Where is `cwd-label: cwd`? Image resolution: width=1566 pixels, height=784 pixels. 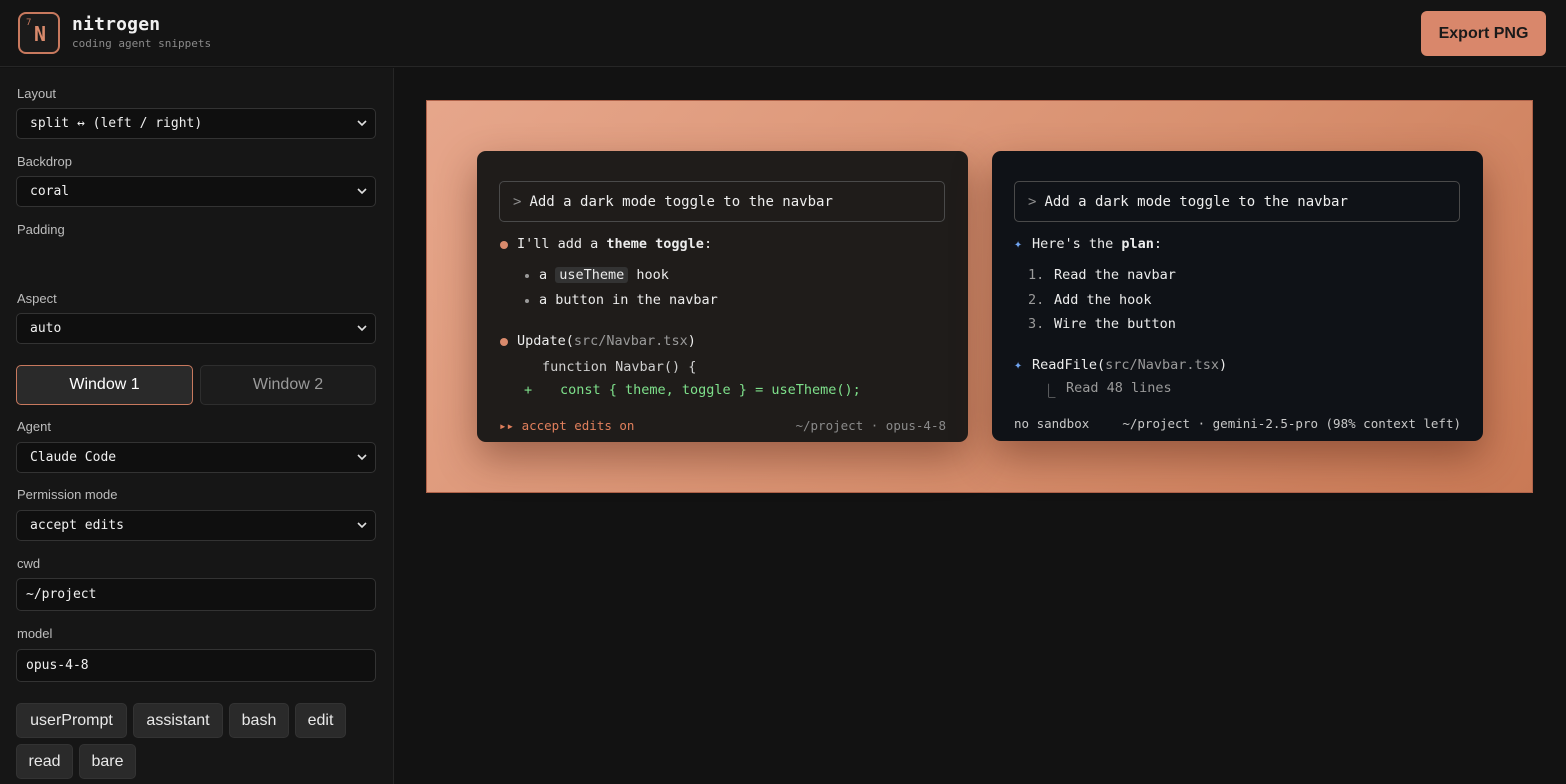 cwd-label: cwd is located at coordinates (29, 563).